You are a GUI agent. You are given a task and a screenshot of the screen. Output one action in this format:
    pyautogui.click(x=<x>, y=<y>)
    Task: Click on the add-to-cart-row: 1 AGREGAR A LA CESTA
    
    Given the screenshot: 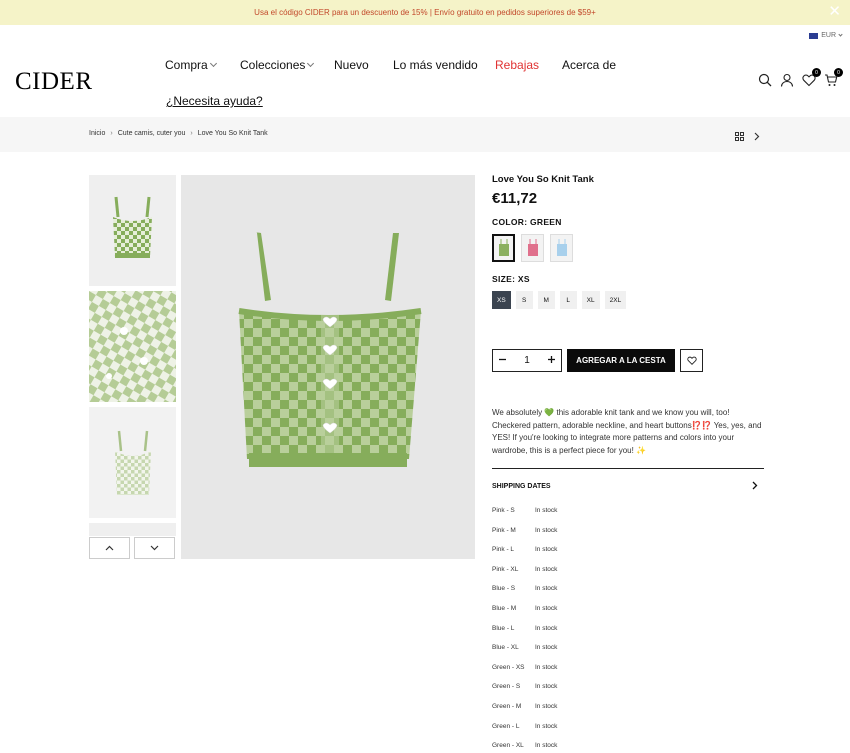 What is the action you would take?
    pyautogui.click(x=597, y=360)
    